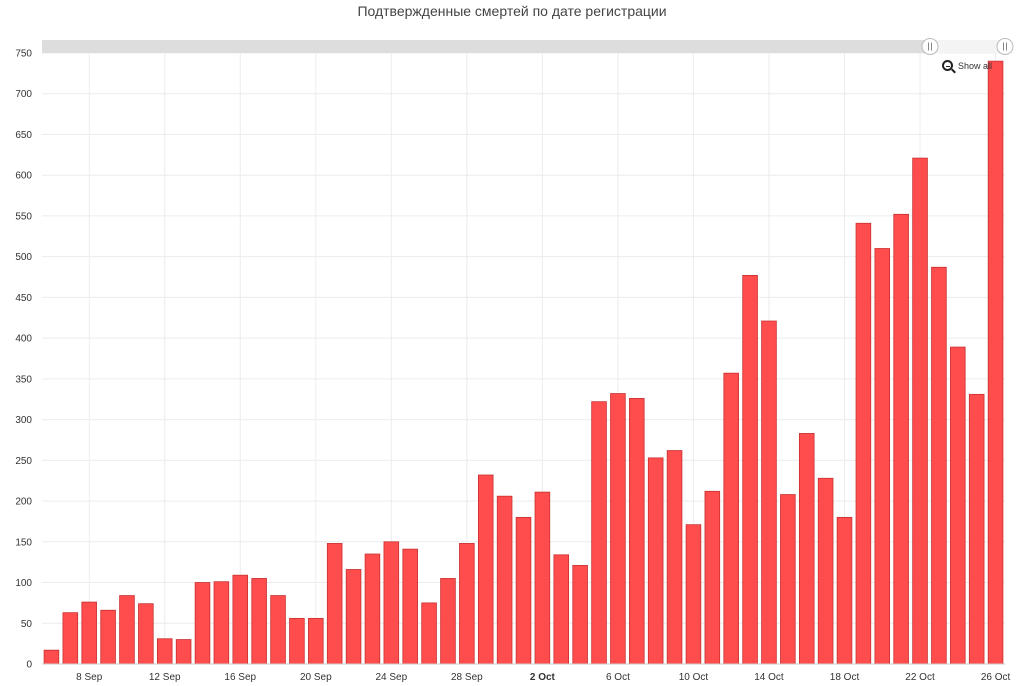 Image resolution: width=1024 pixels, height=686 pixels. Describe the element at coordinates (27, 624) in the screenshot. I see `y-tick-label: 50` at that location.